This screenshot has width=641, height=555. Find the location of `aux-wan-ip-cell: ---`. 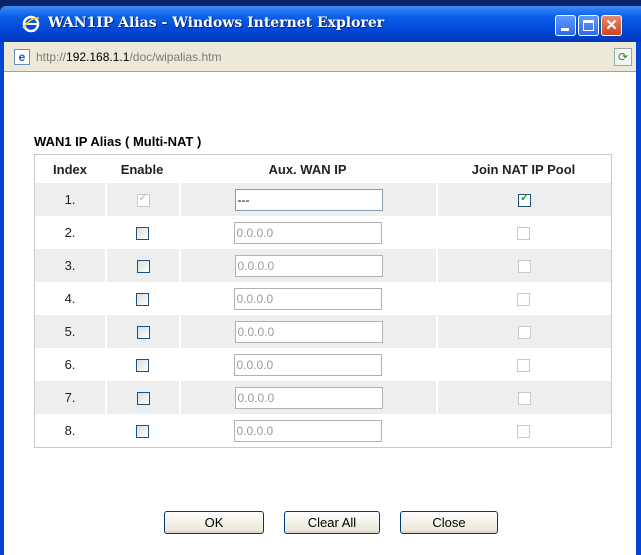

aux-wan-ip-cell: --- is located at coordinates (307, 199).